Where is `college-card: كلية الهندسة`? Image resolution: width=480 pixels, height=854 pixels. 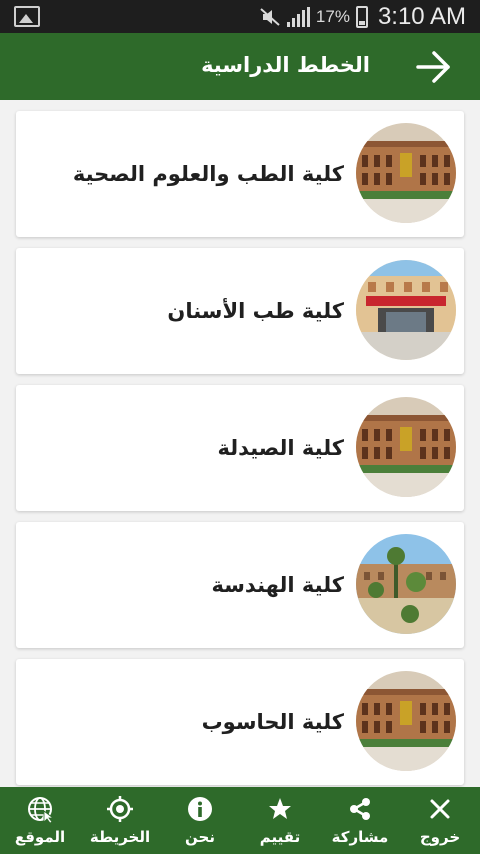
college-card: كلية الهندسة is located at coordinates (240, 585).